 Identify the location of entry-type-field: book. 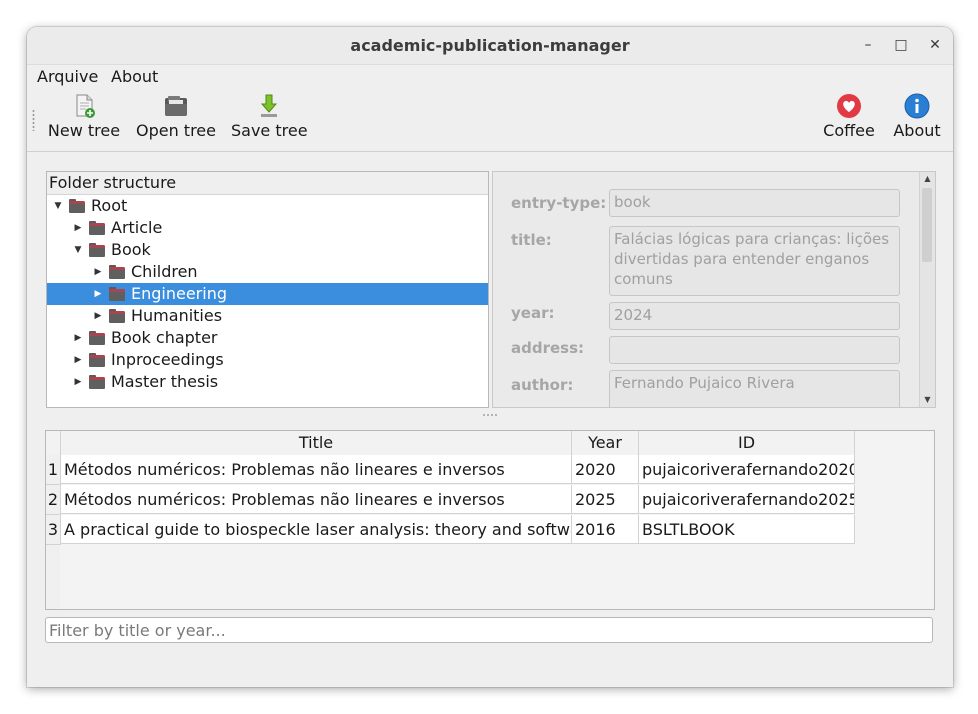
(754, 203).